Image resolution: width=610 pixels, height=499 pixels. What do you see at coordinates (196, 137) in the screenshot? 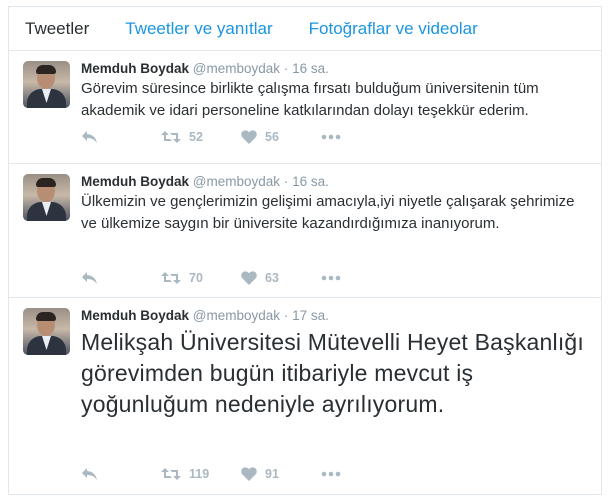
I see `retweet-count: 52` at bounding box center [196, 137].